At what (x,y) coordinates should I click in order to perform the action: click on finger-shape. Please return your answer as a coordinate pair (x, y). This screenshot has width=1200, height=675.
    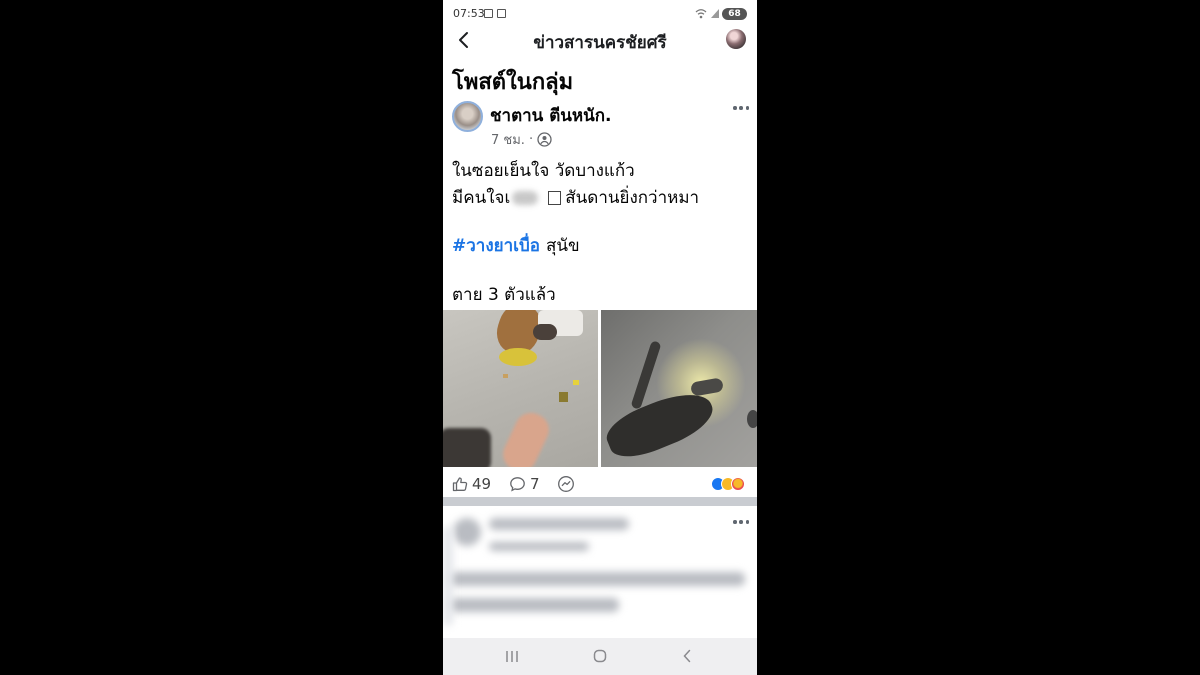
    Looking at the image, I should click on (526, 437).